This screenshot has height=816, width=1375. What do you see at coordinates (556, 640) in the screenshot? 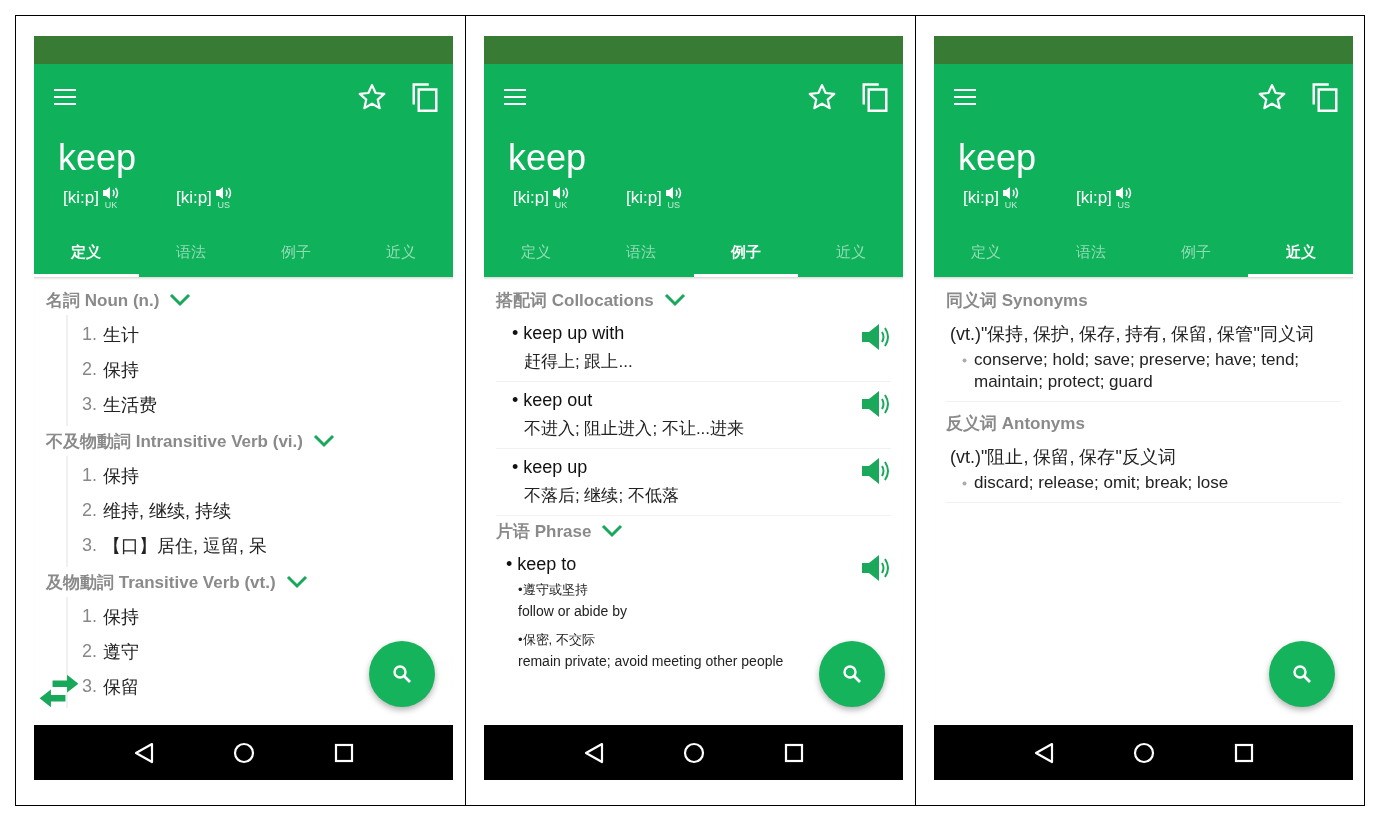
I see `meaning-text: •保密, 不交际` at bounding box center [556, 640].